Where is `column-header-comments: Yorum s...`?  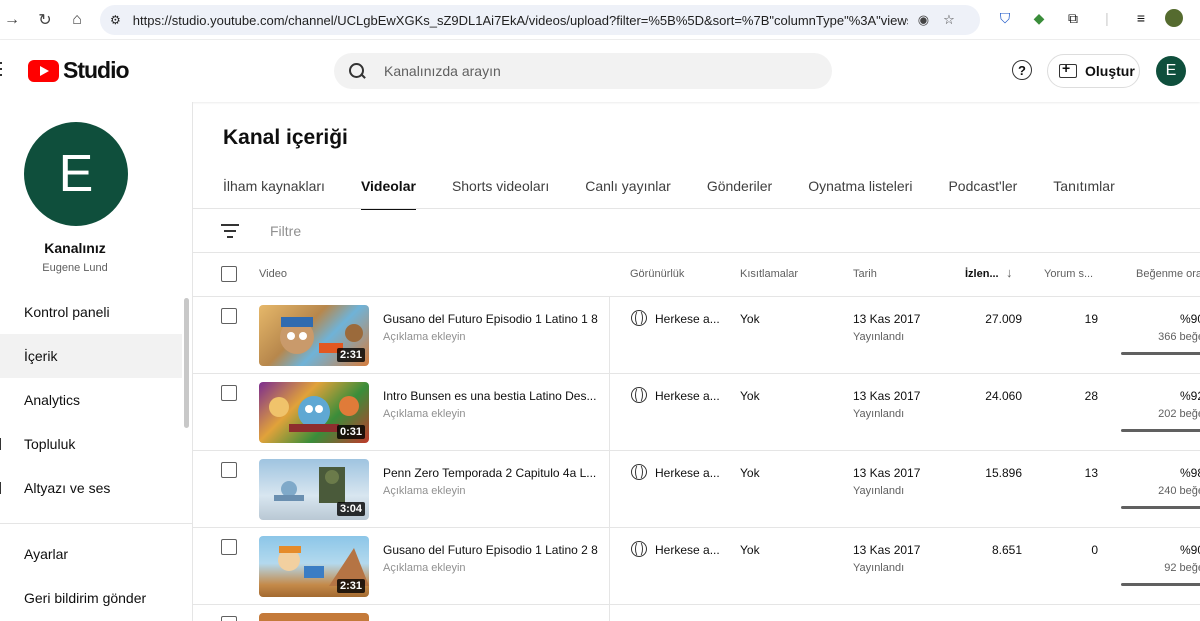
column-header-comments: Yorum s... is located at coordinates (1068, 274).